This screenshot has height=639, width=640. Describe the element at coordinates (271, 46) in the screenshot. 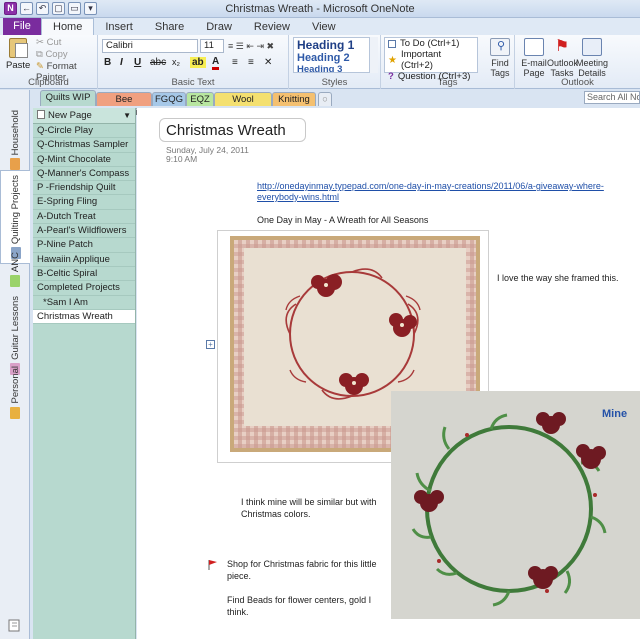

I see `clear-formatting-icon: ✖` at that location.